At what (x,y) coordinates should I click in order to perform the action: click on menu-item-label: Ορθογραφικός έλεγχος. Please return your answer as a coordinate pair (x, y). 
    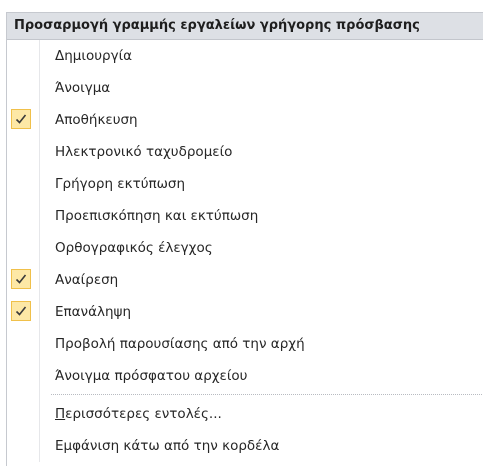
    Looking at the image, I should click on (134, 248).